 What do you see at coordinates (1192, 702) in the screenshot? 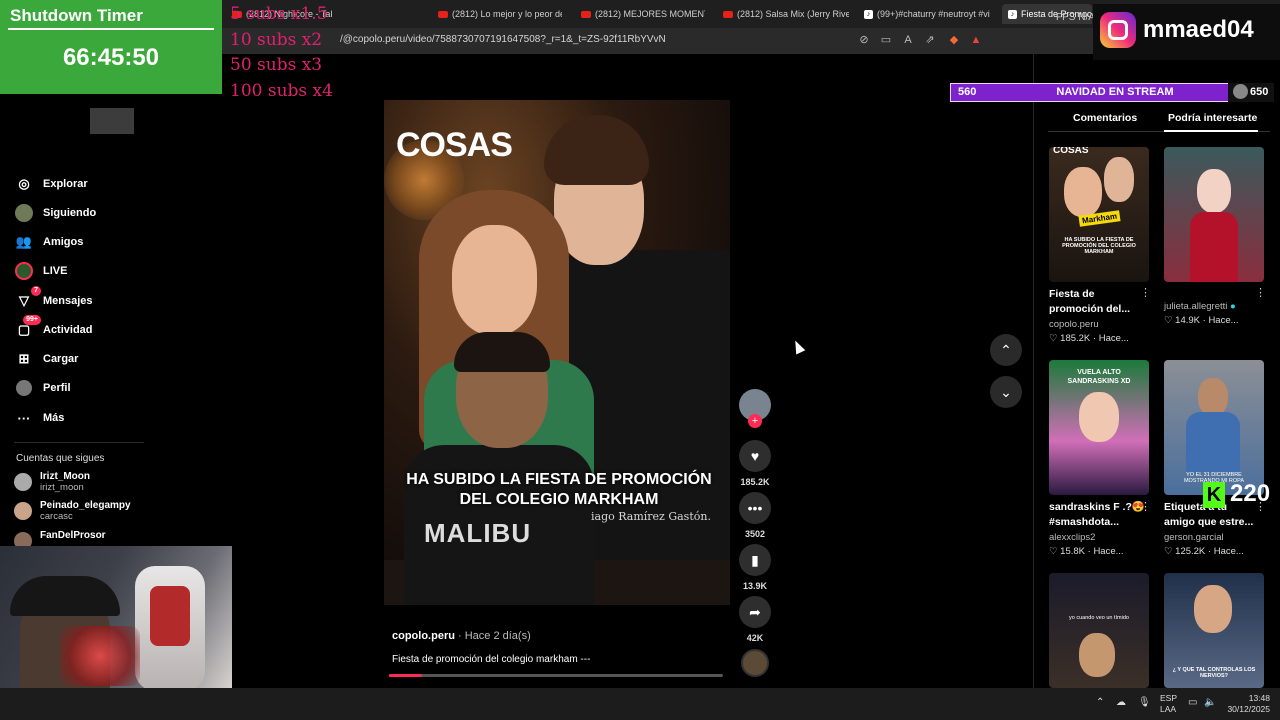
I see `network-icon: ▭` at bounding box center [1192, 702].